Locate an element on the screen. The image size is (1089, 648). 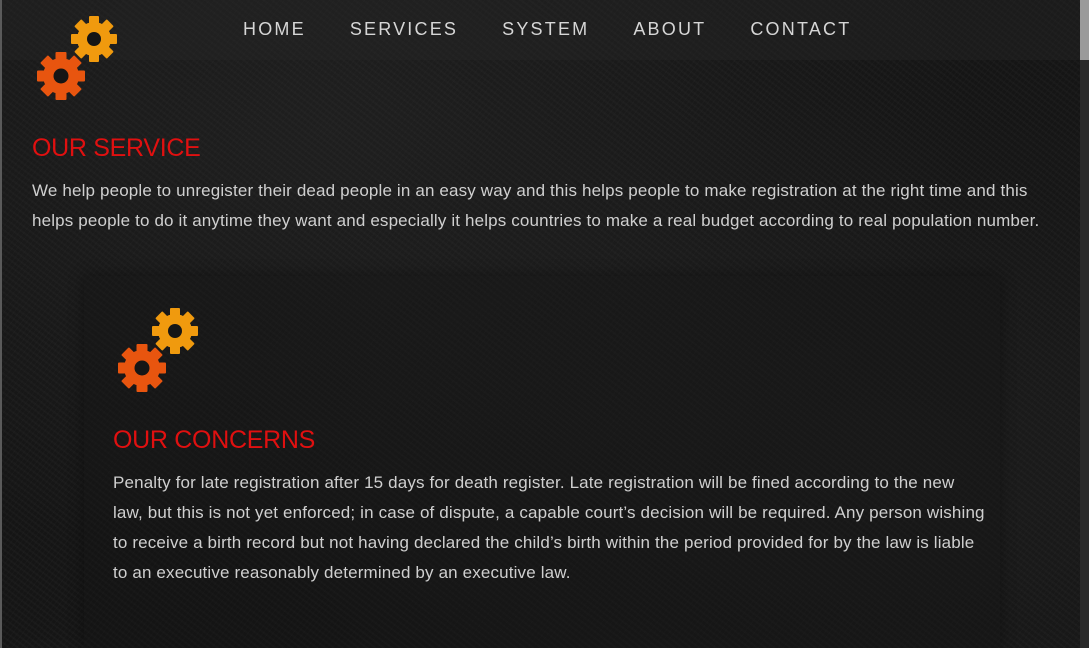
gears-icon is located at coordinates (77, 58).